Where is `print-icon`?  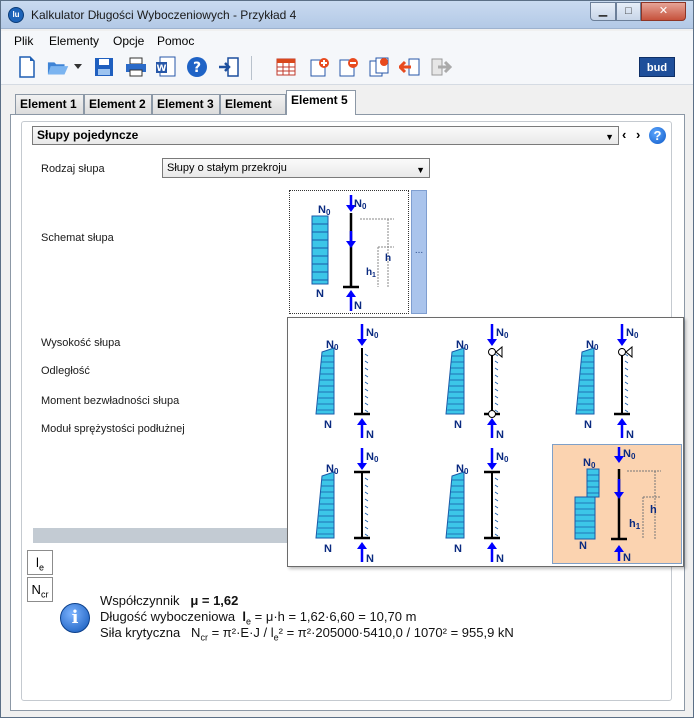 print-icon is located at coordinates (136, 67).